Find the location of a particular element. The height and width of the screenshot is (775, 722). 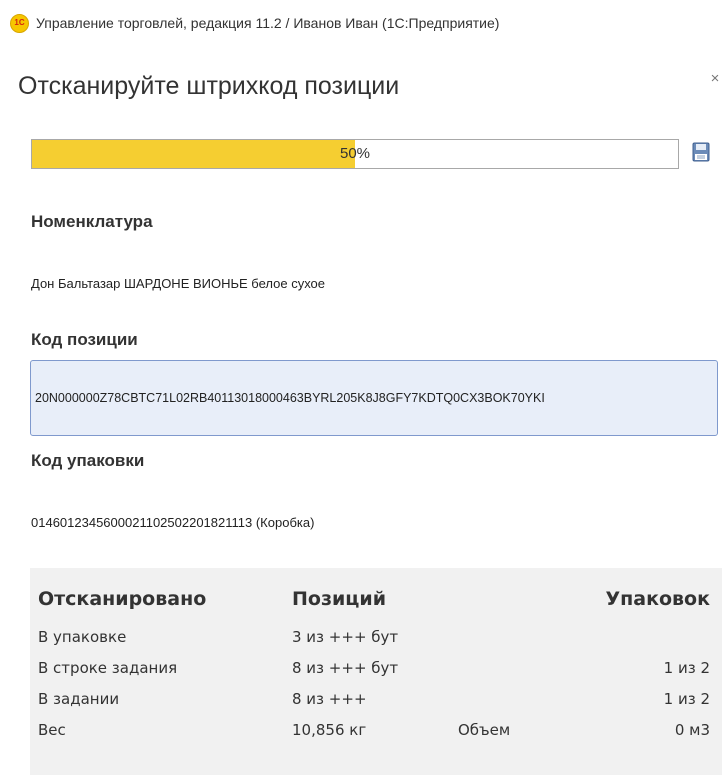

scan-progress-bar: 50% is located at coordinates (355, 154).